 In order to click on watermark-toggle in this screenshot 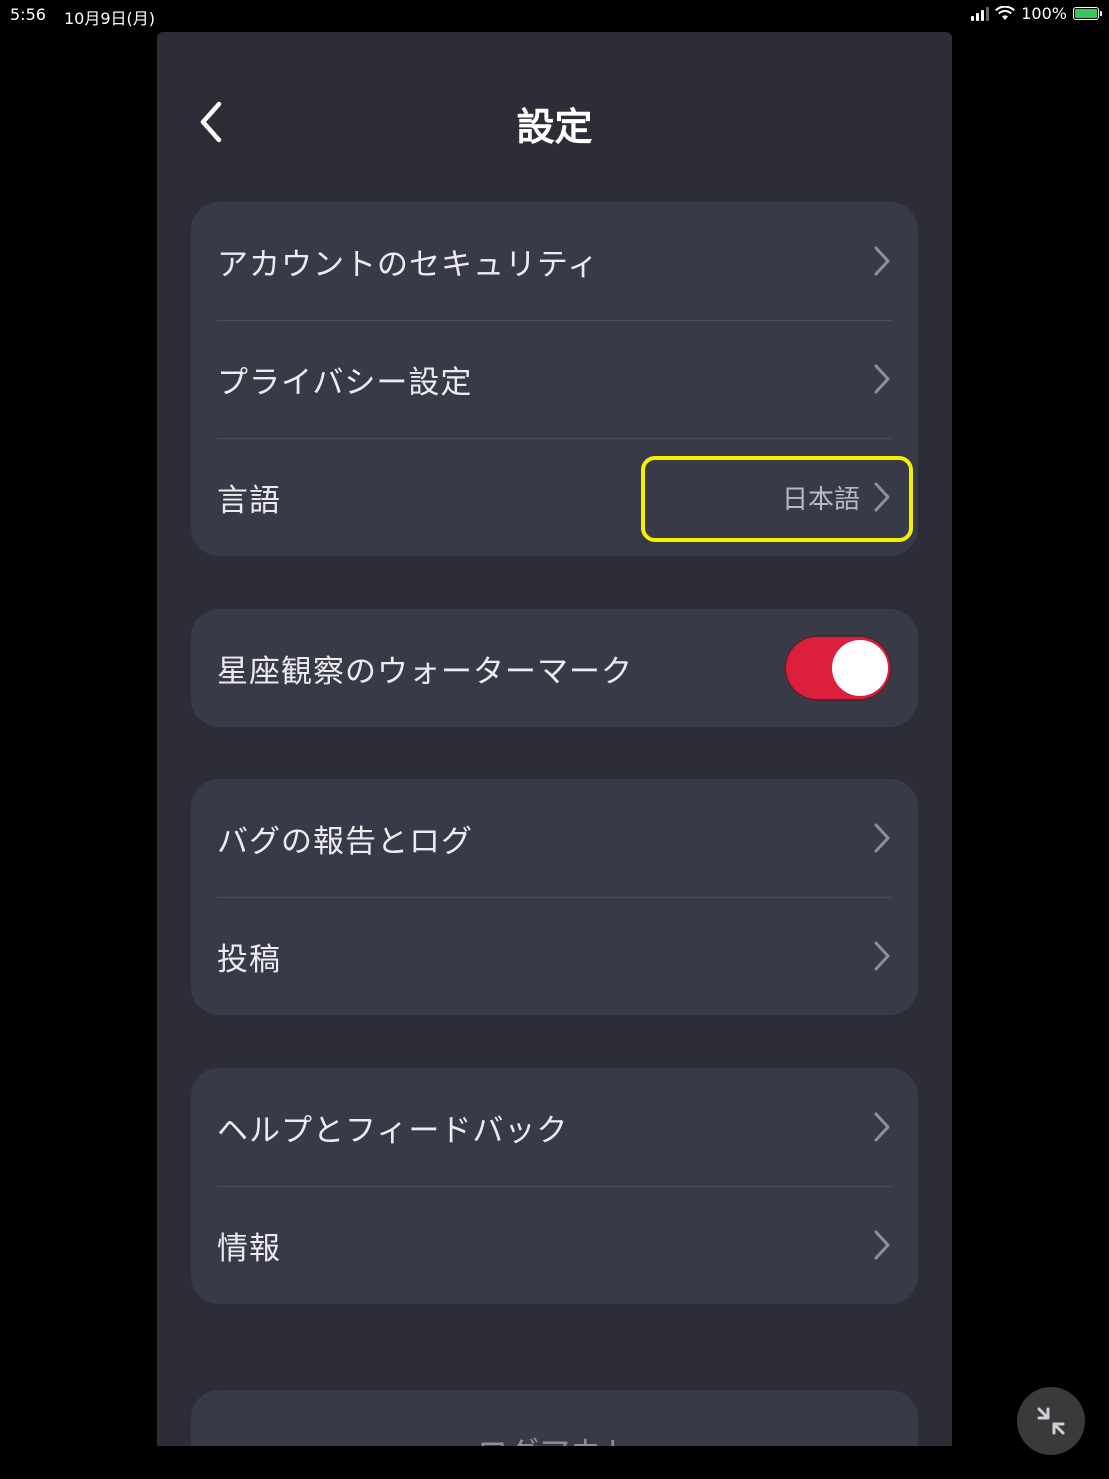, I will do `click(838, 668)`.